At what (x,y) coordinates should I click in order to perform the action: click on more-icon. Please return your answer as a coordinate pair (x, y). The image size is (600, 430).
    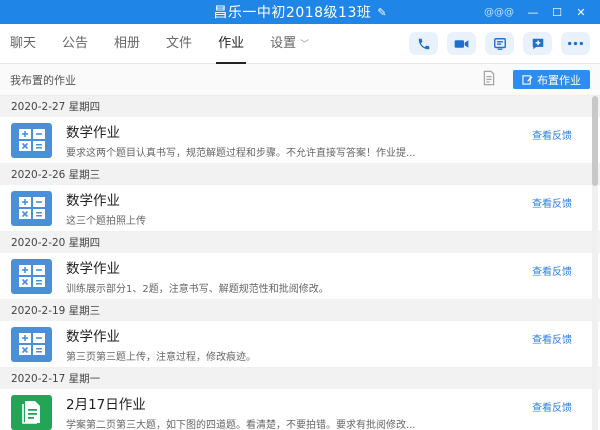
    Looking at the image, I should click on (575, 43).